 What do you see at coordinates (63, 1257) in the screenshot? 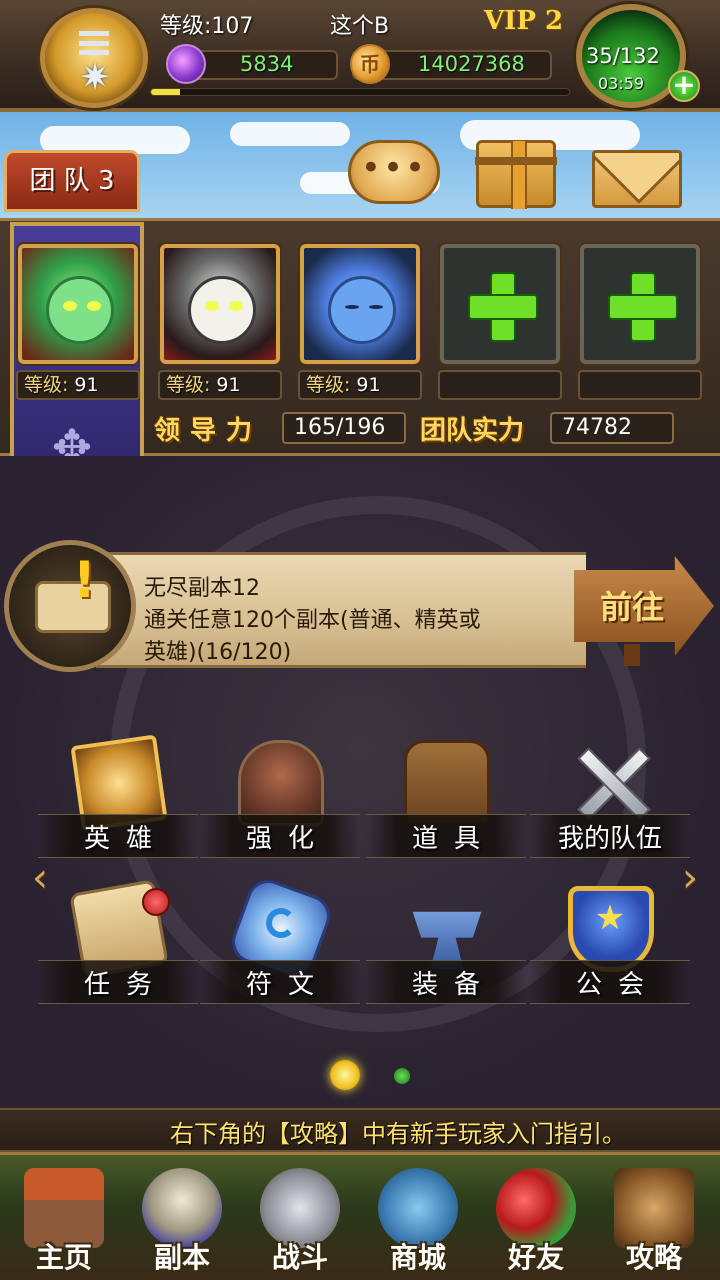
I see `nav-home-label: 主页` at bounding box center [63, 1257].